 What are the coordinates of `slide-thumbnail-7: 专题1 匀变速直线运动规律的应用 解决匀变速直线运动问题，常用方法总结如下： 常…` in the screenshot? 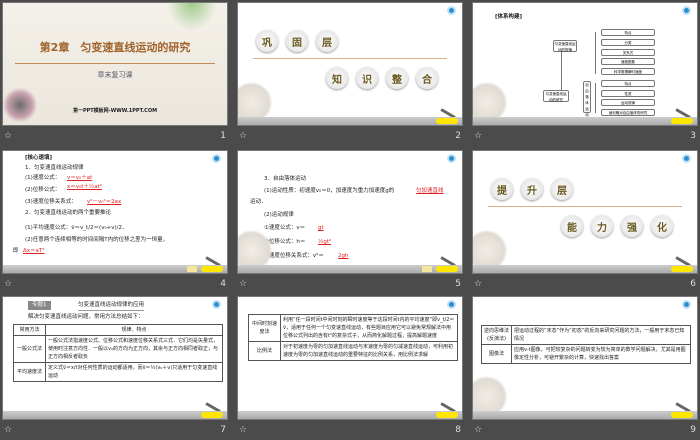 It's located at (115, 368).